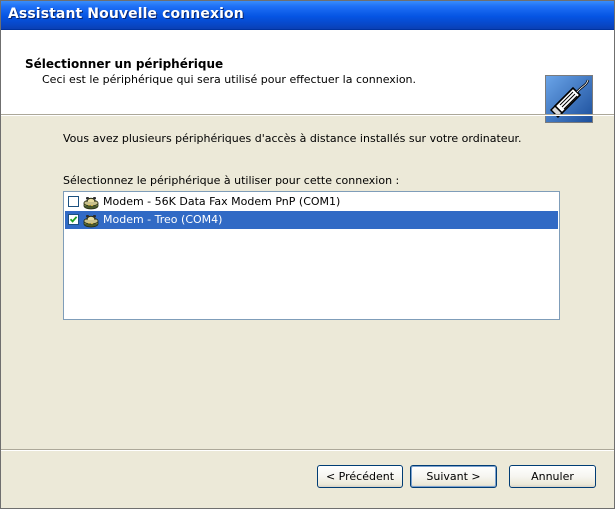 The height and width of the screenshot is (509, 615). I want to click on list-item-device-1: Modem - 56K Data Fax Modem PnP (COM1), so click(311, 202).